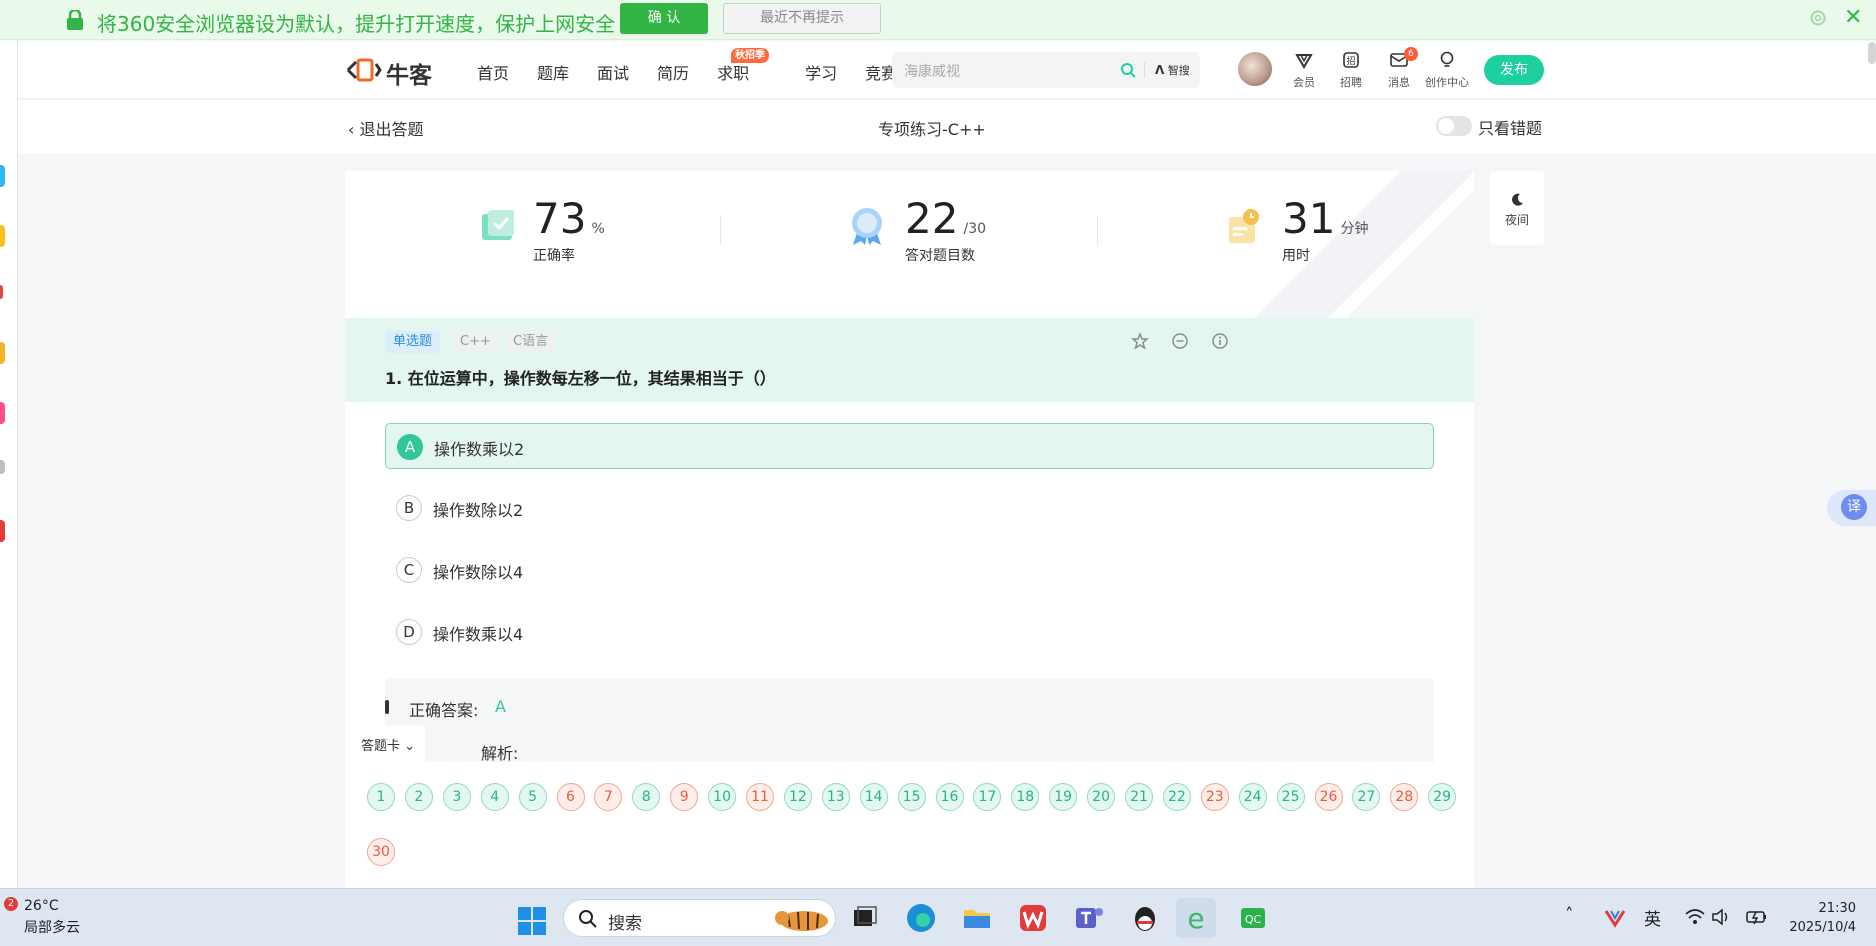 This screenshot has height=946, width=1876. What do you see at coordinates (911, 797) in the screenshot?
I see `answer-card-number: 15` at bounding box center [911, 797].